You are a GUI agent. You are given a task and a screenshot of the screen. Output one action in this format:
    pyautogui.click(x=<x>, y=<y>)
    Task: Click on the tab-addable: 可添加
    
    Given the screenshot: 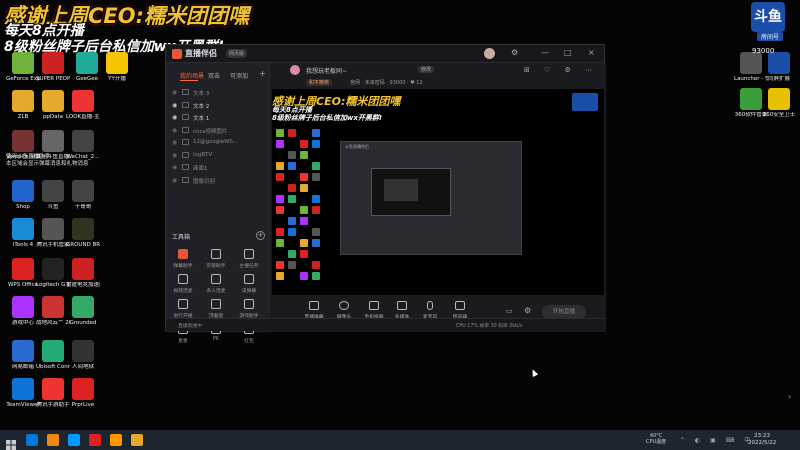 What is the action you would take?
    pyautogui.click(x=239, y=75)
    